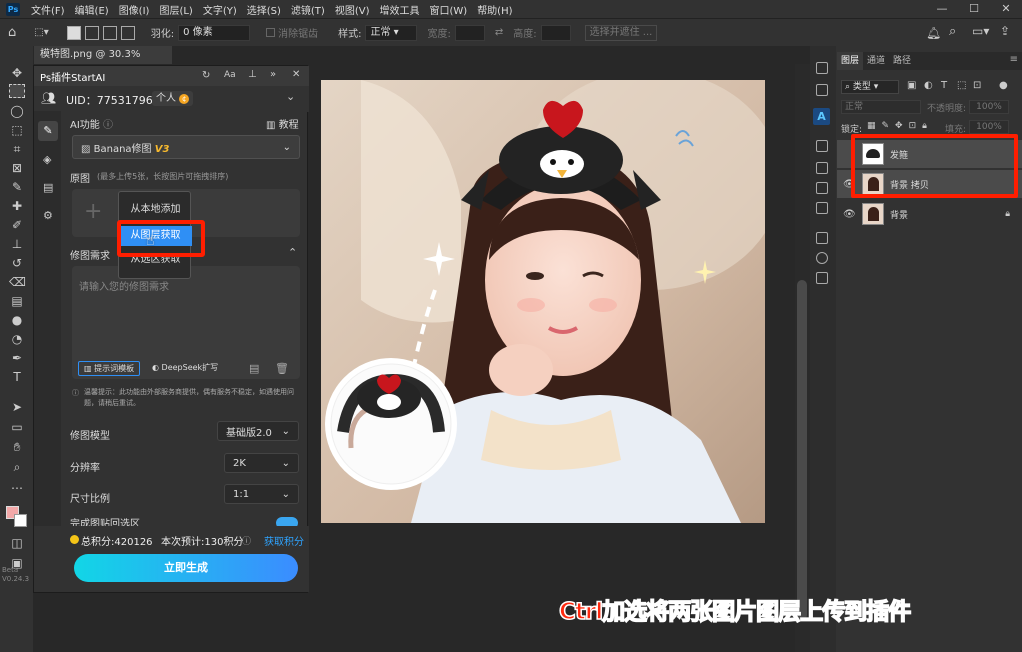 The image size is (1022, 652). What do you see at coordinates (977, 85) in the screenshot?
I see `filter-smart-object-icon: ⊡` at bounding box center [977, 85].